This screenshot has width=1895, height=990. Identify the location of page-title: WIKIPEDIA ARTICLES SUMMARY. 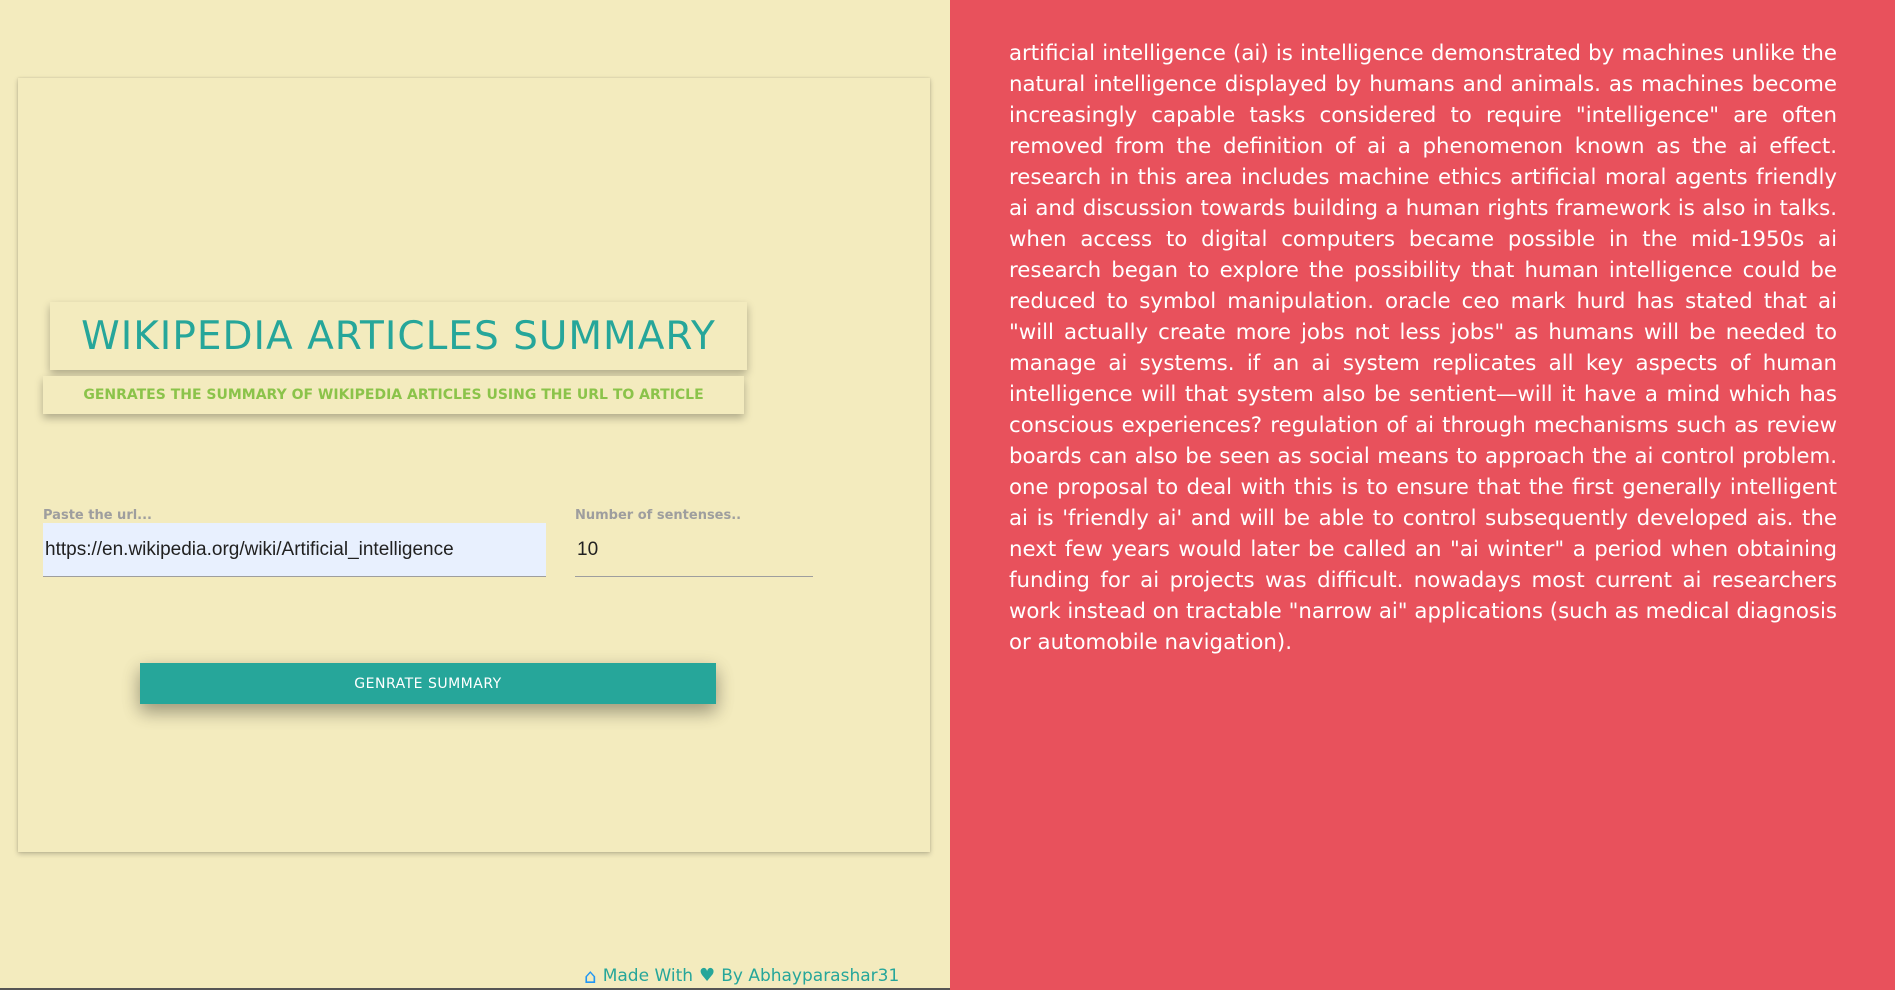
(398, 336).